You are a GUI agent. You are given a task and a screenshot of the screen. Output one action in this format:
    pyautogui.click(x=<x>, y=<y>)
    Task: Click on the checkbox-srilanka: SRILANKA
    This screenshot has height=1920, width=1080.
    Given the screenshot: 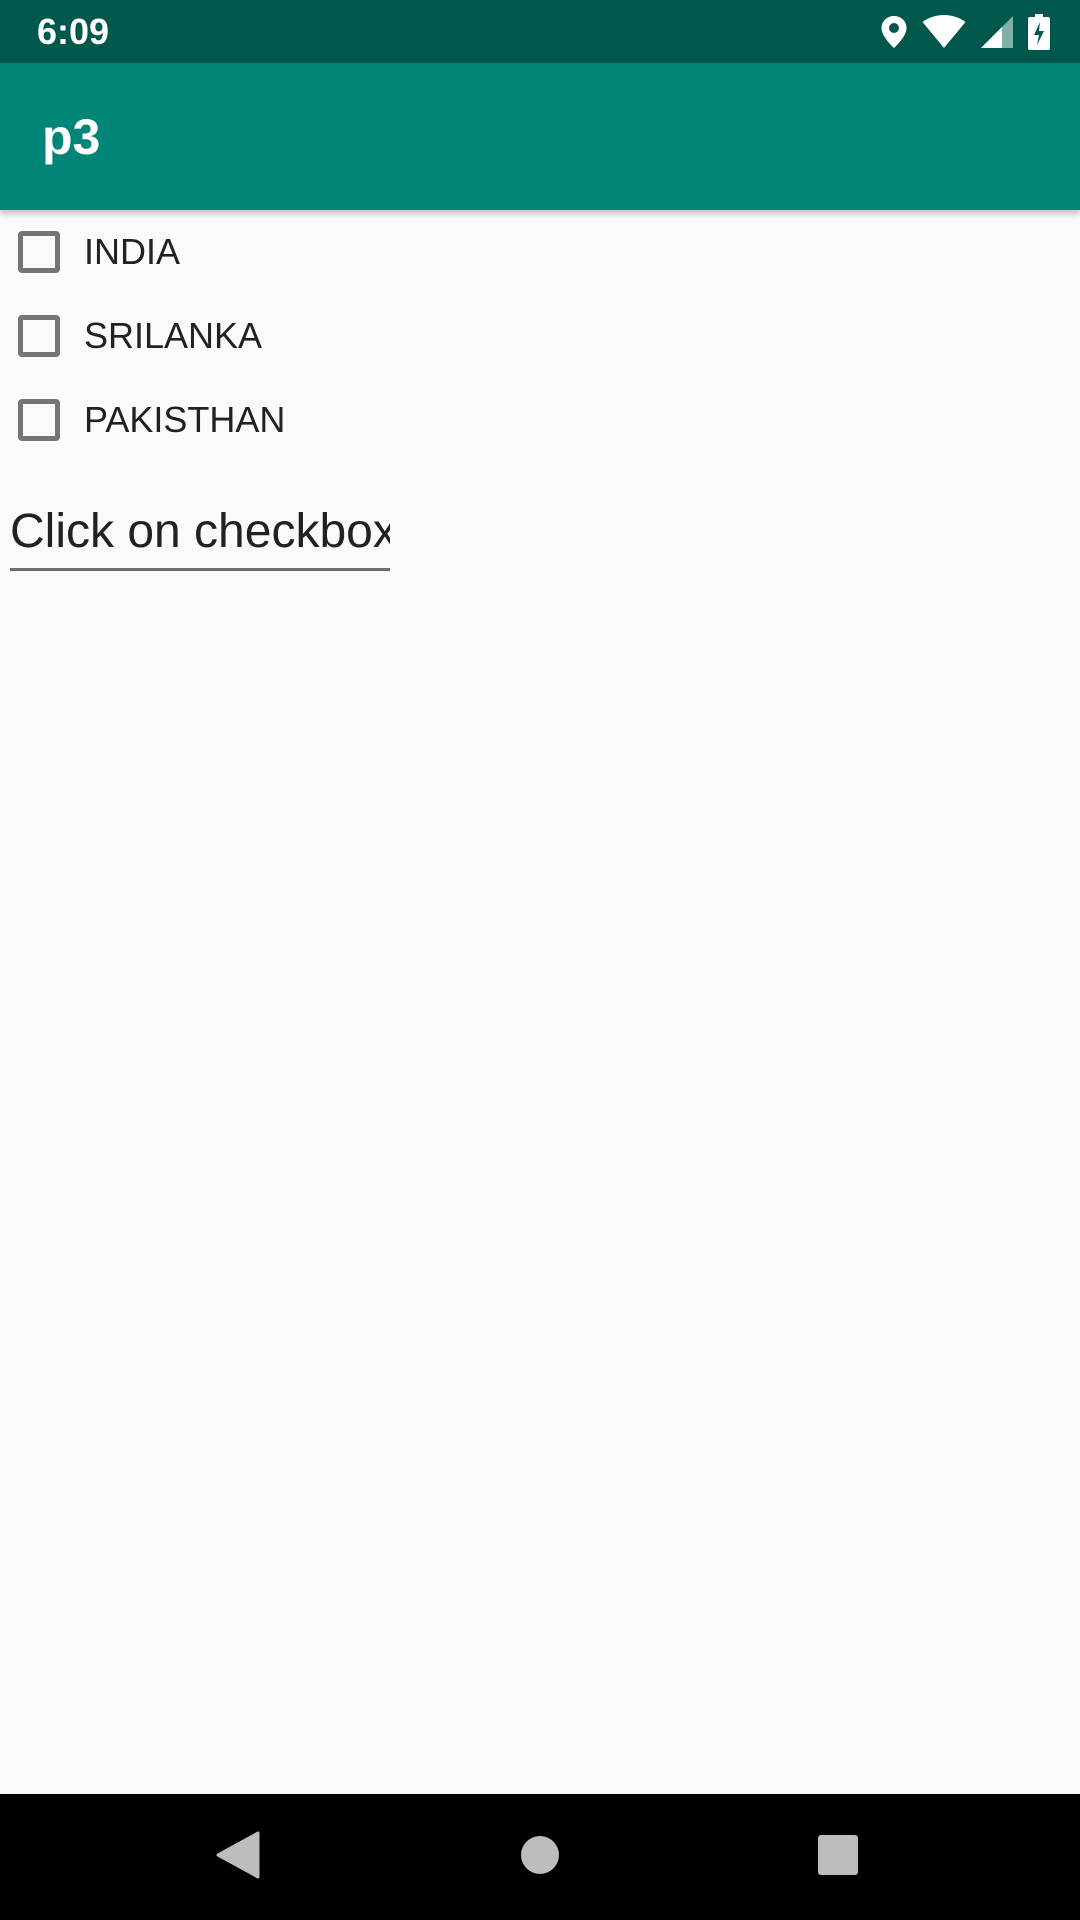 What is the action you would take?
    pyautogui.click(x=200, y=336)
    